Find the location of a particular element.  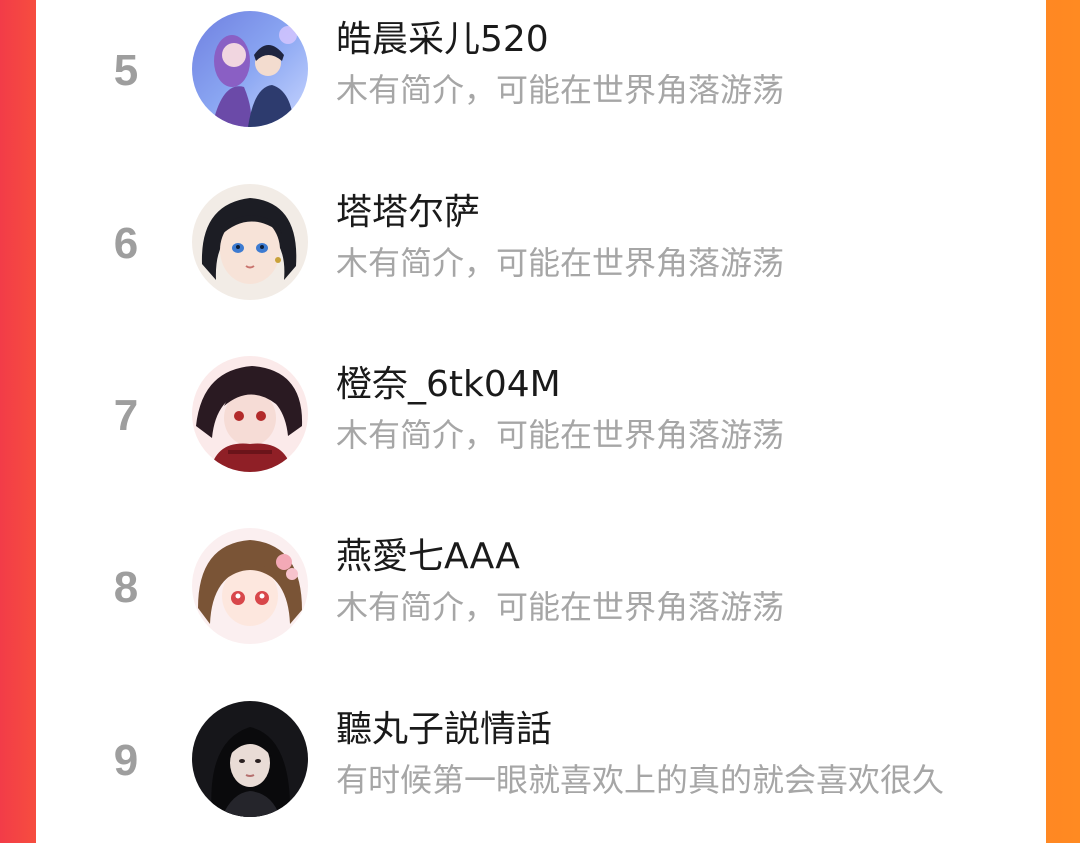

user-name: 塔塔尔萨 is located at coordinates (408, 213).